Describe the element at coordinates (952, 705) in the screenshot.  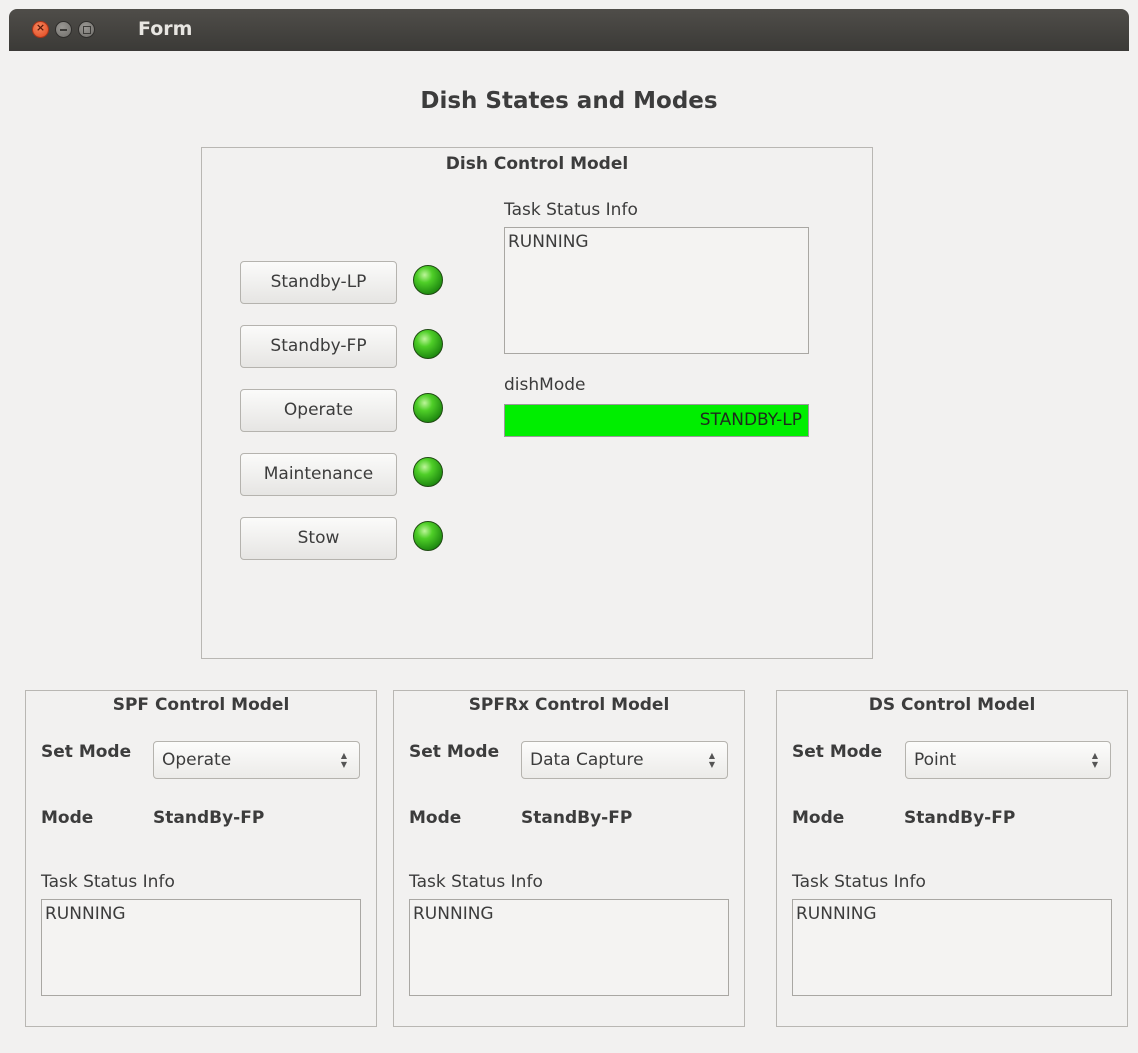
I see `ds-control-title: DS Control Model` at that location.